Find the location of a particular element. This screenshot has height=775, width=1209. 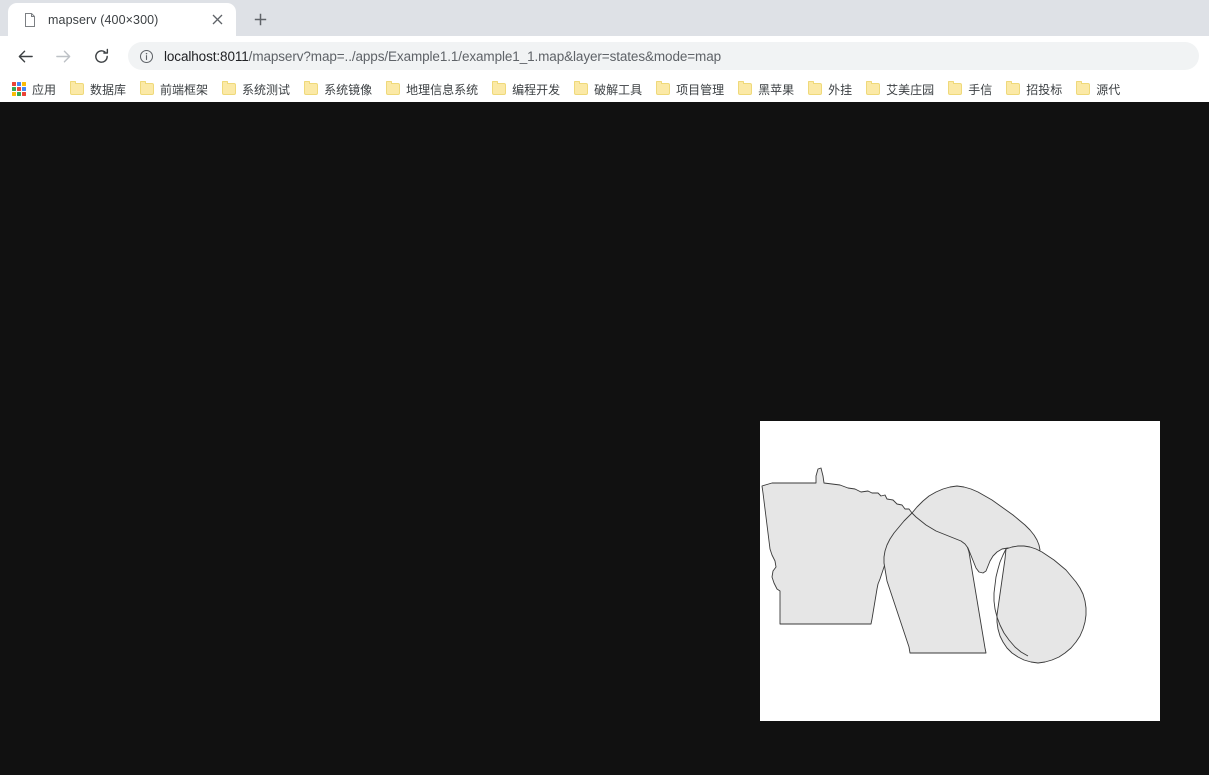

bookmark-item-7: 项目管理 is located at coordinates (690, 89).